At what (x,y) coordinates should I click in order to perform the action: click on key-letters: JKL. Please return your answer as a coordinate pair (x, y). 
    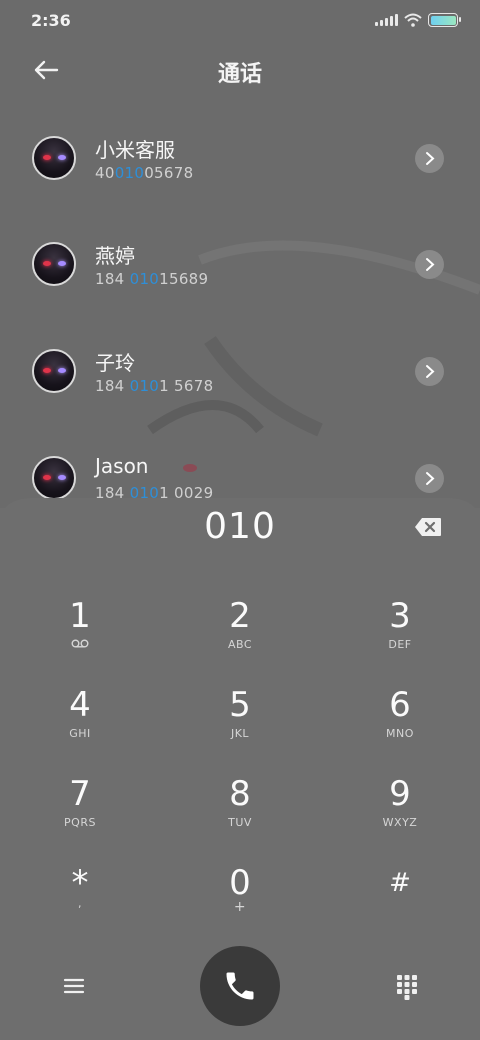
    Looking at the image, I should click on (240, 733).